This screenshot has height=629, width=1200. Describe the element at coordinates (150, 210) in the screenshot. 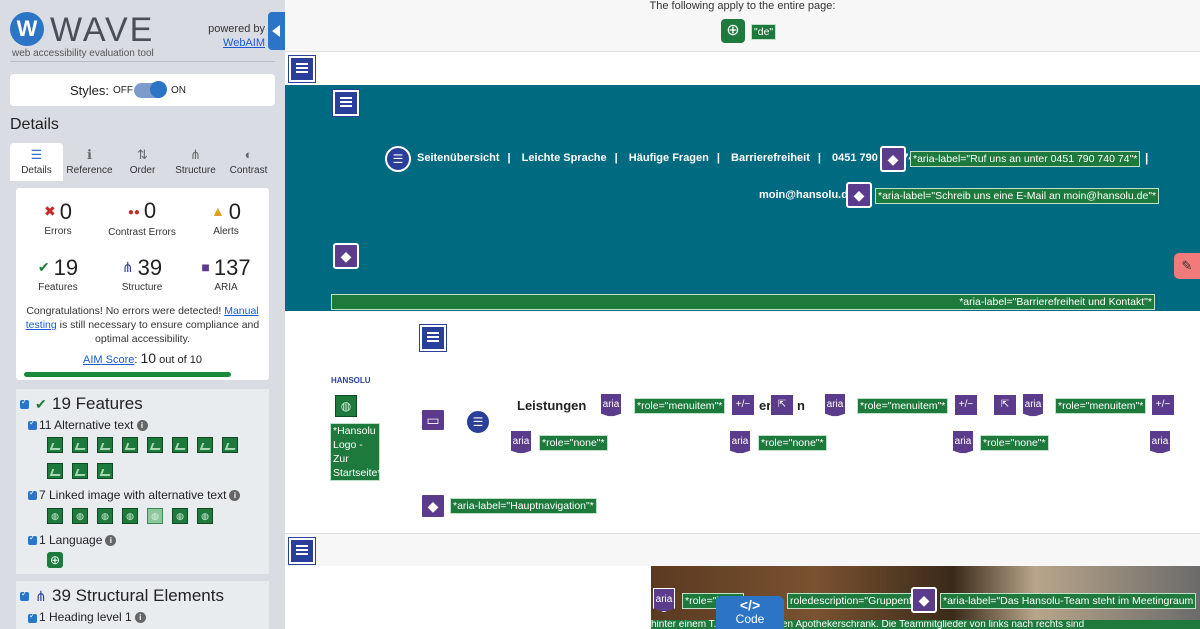

I see `contrast-errors-count: 0` at that location.